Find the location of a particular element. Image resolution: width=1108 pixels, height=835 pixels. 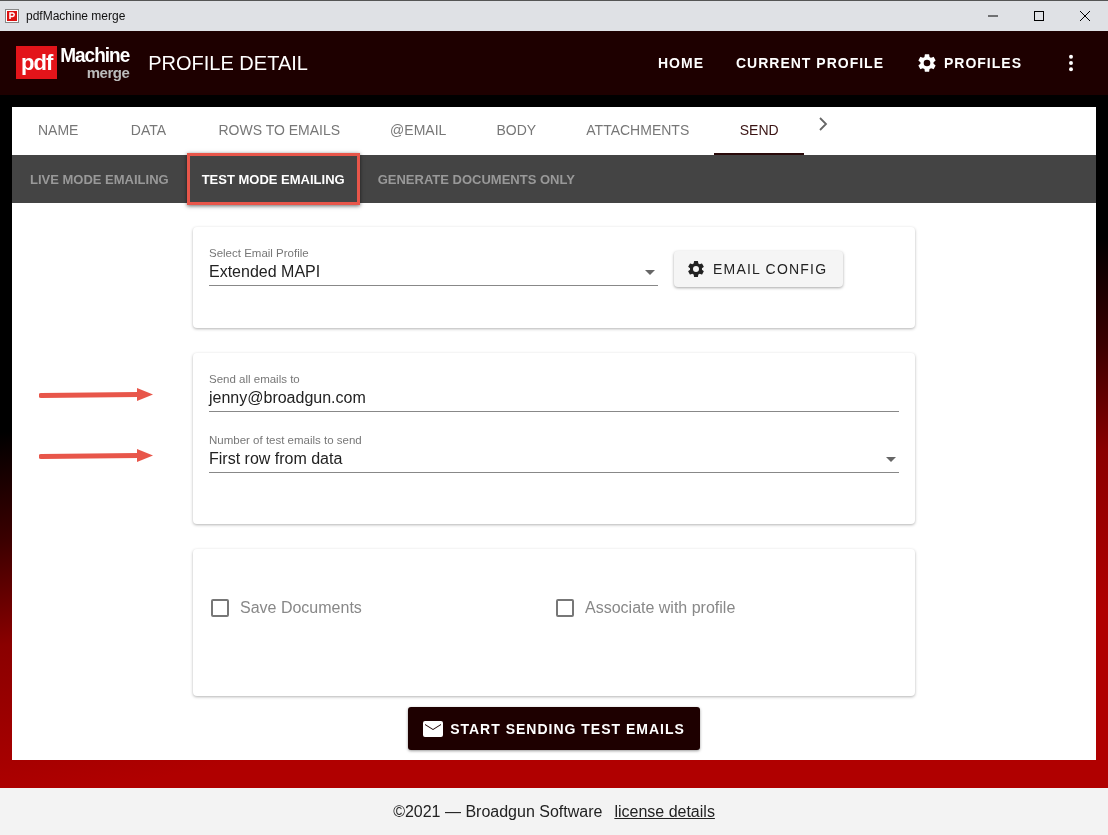

email-profile-select: Select Email Profile Extended MAPI is located at coordinates (433, 266).